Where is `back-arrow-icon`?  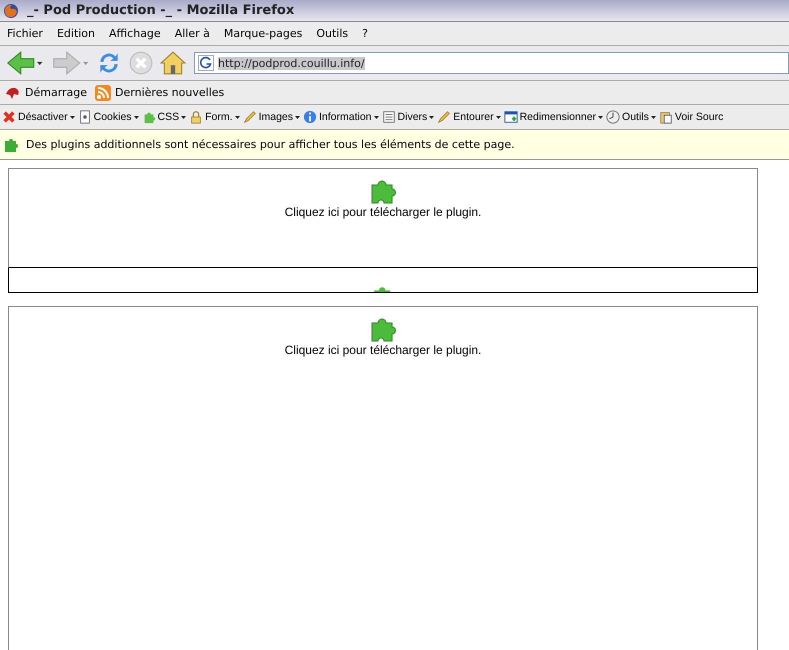 back-arrow-icon is located at coordinates (24, 63).